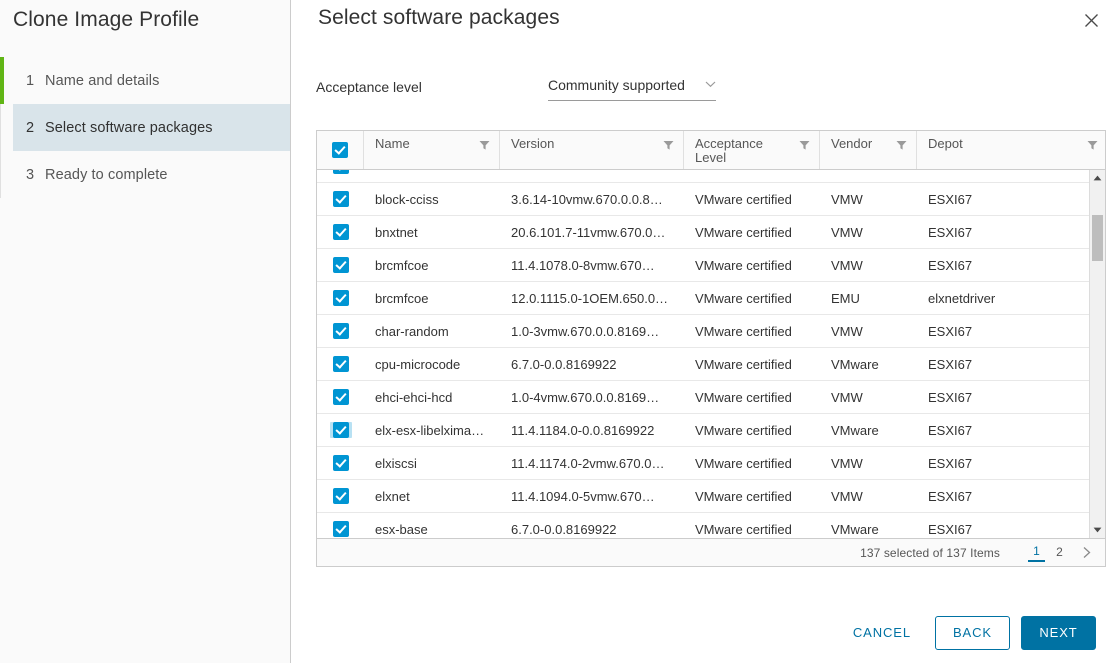 The width and height of the screenshot is (1113, 663). Describe the element at coordinates (1058, 632) in the screenshot. I see `next-button: NEXT` at that location.